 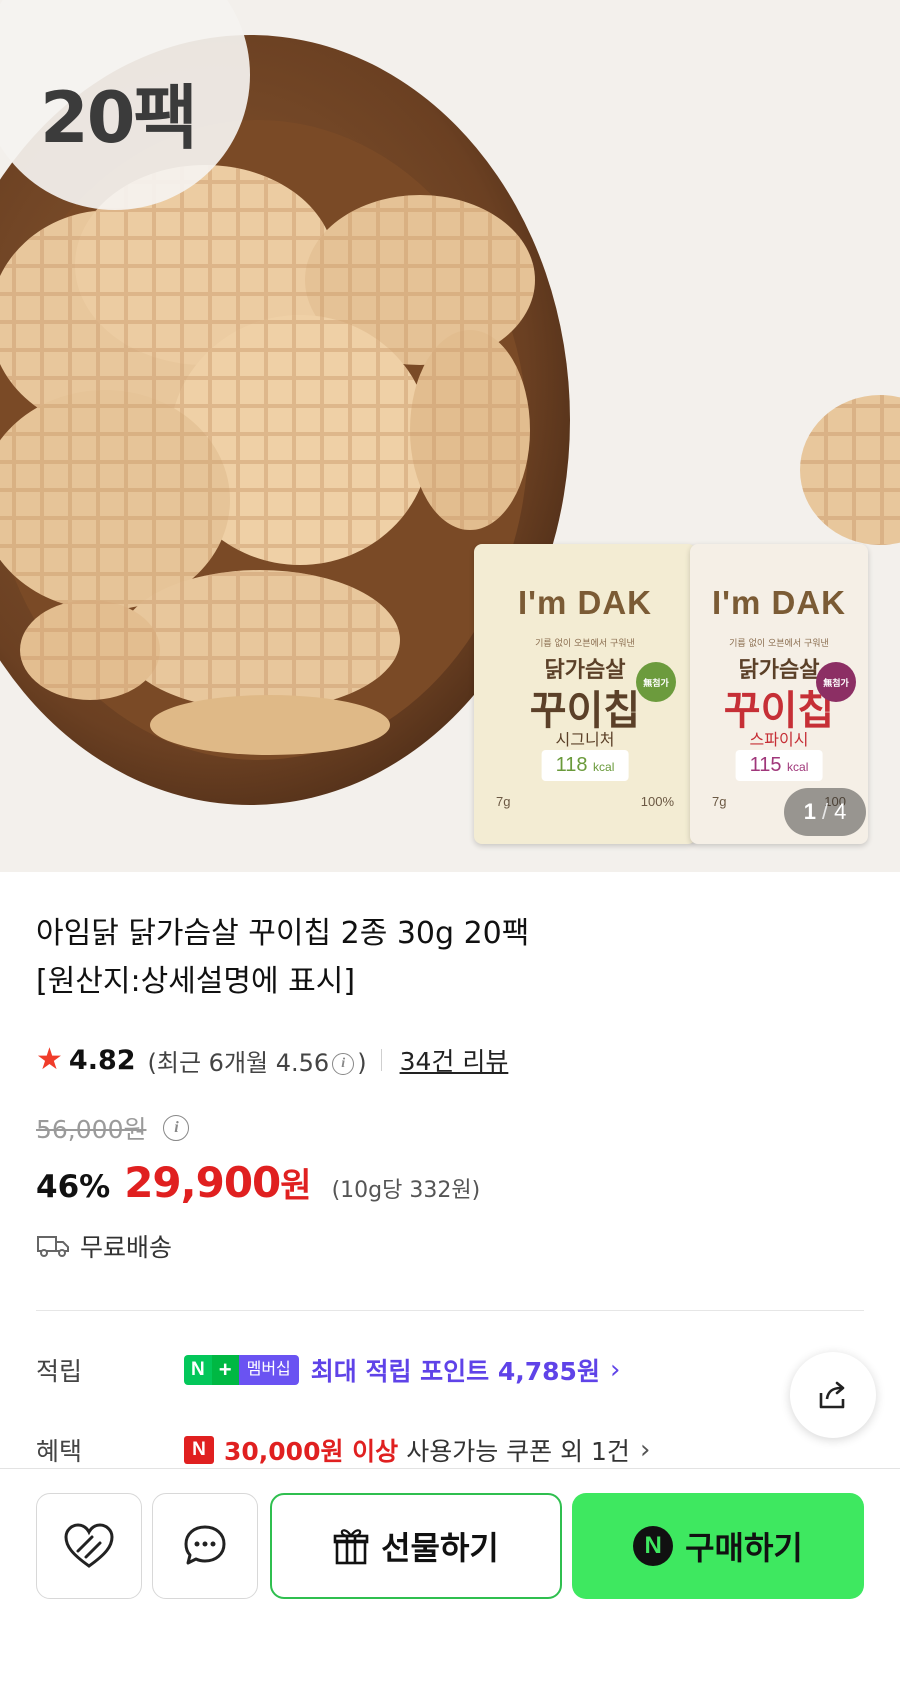 What do you see at coordinates (73, 1187) in the screenshot?
I see `discount-rate: 46%` at bounding box center [73, 1187].